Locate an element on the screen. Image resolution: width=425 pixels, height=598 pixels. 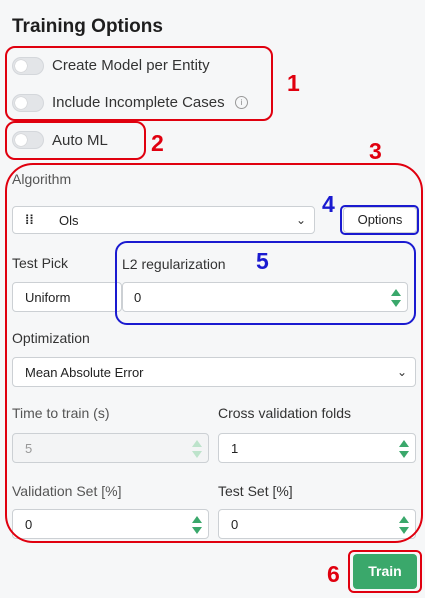
callout-number-5: 5 is located at coordinates (262, 261).